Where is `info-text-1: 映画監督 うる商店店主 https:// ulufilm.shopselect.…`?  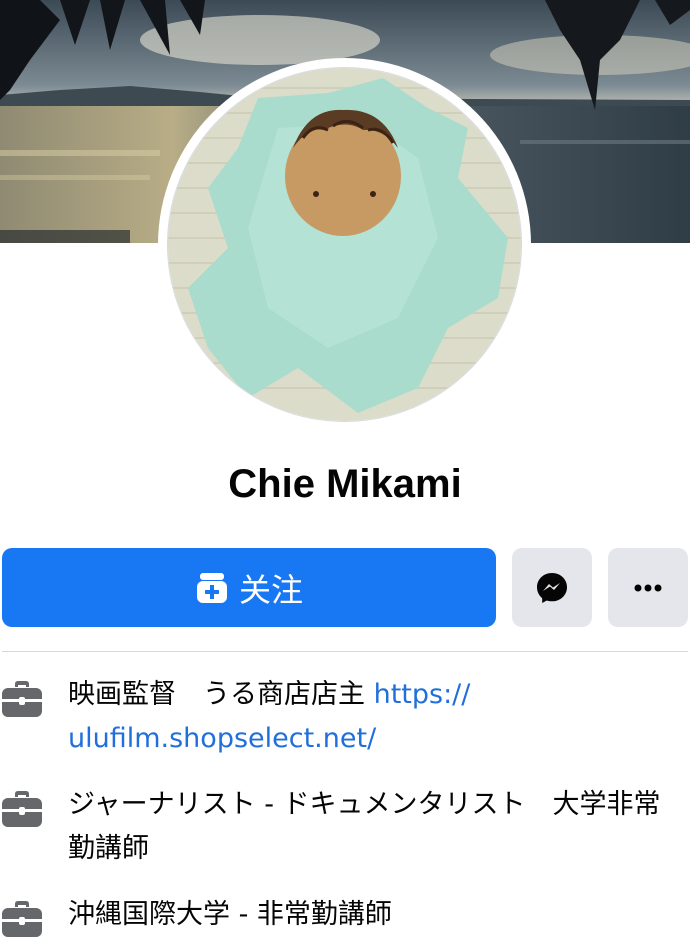
info-text-1: 映画監督 うる商店店主 https:// ulufilm.shopselect.… is located at coordinates (376, 717).